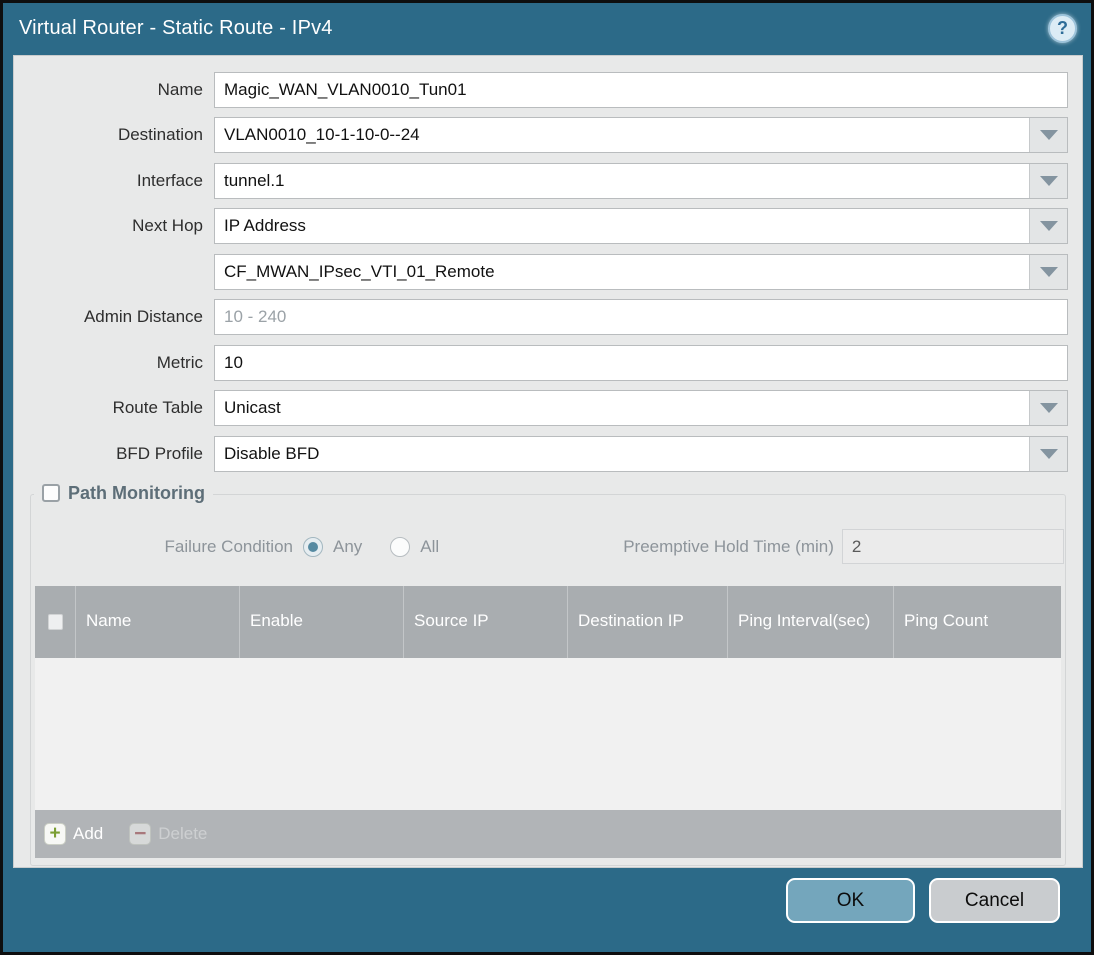  What do you see at coordinates (385, 546) in the screenshot?
I see `failure-condition-radio-group: Any All` at bounding box center [385, 546].